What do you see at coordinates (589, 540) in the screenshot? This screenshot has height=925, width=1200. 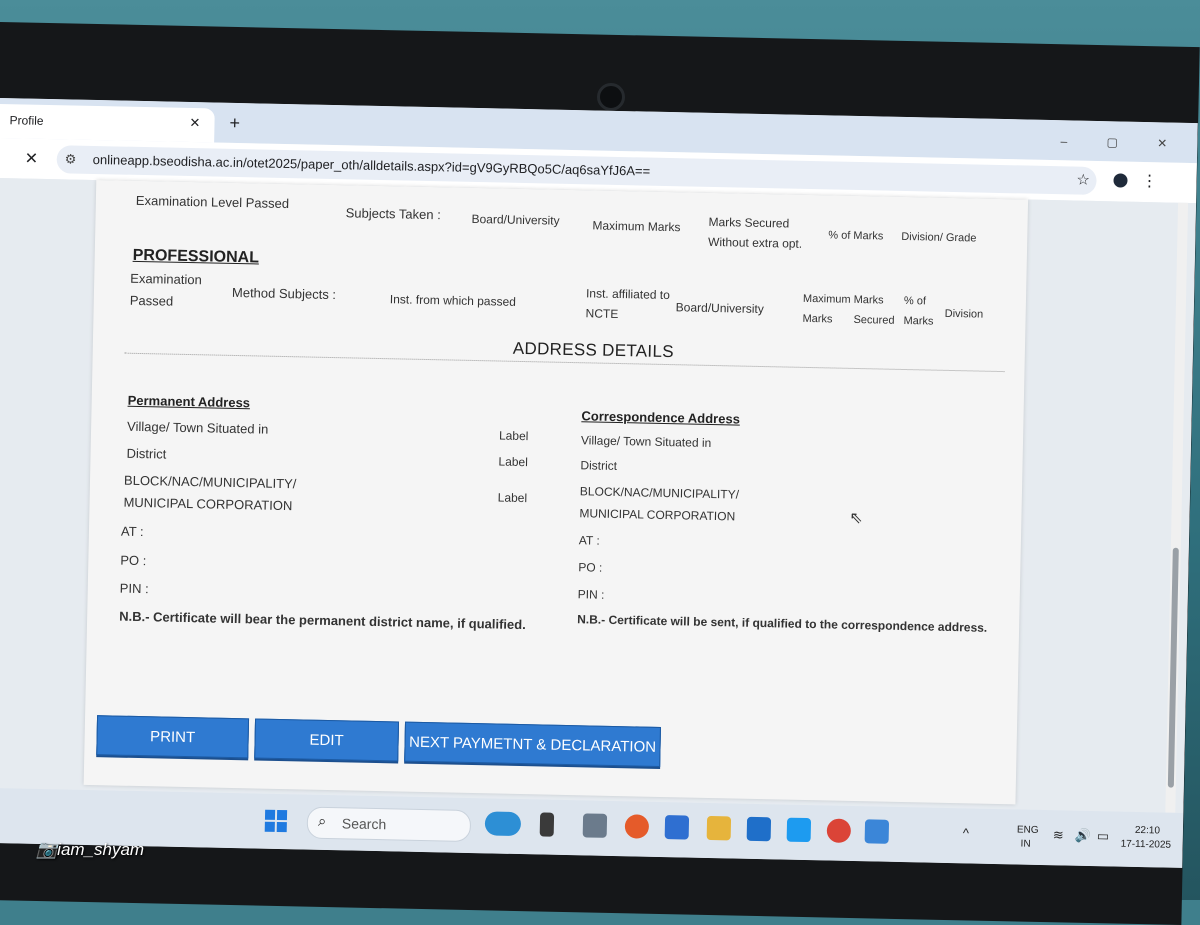 I see `corr-at: AT :` at bounding box center [589, 540].